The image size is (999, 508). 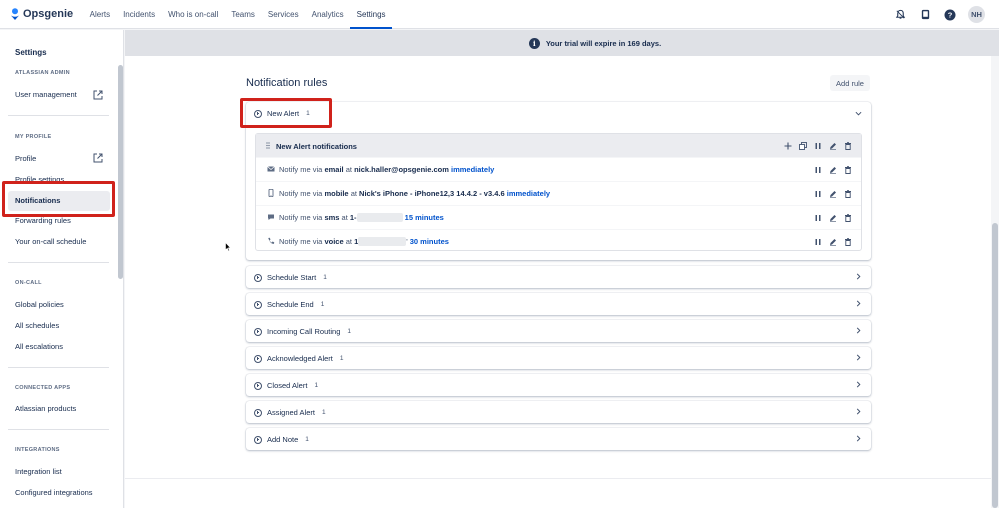 What do you see at coordinates (327, 14) in the screenshot?
I see `nav-analytics: Analytics` at bounding box center [327, 14].